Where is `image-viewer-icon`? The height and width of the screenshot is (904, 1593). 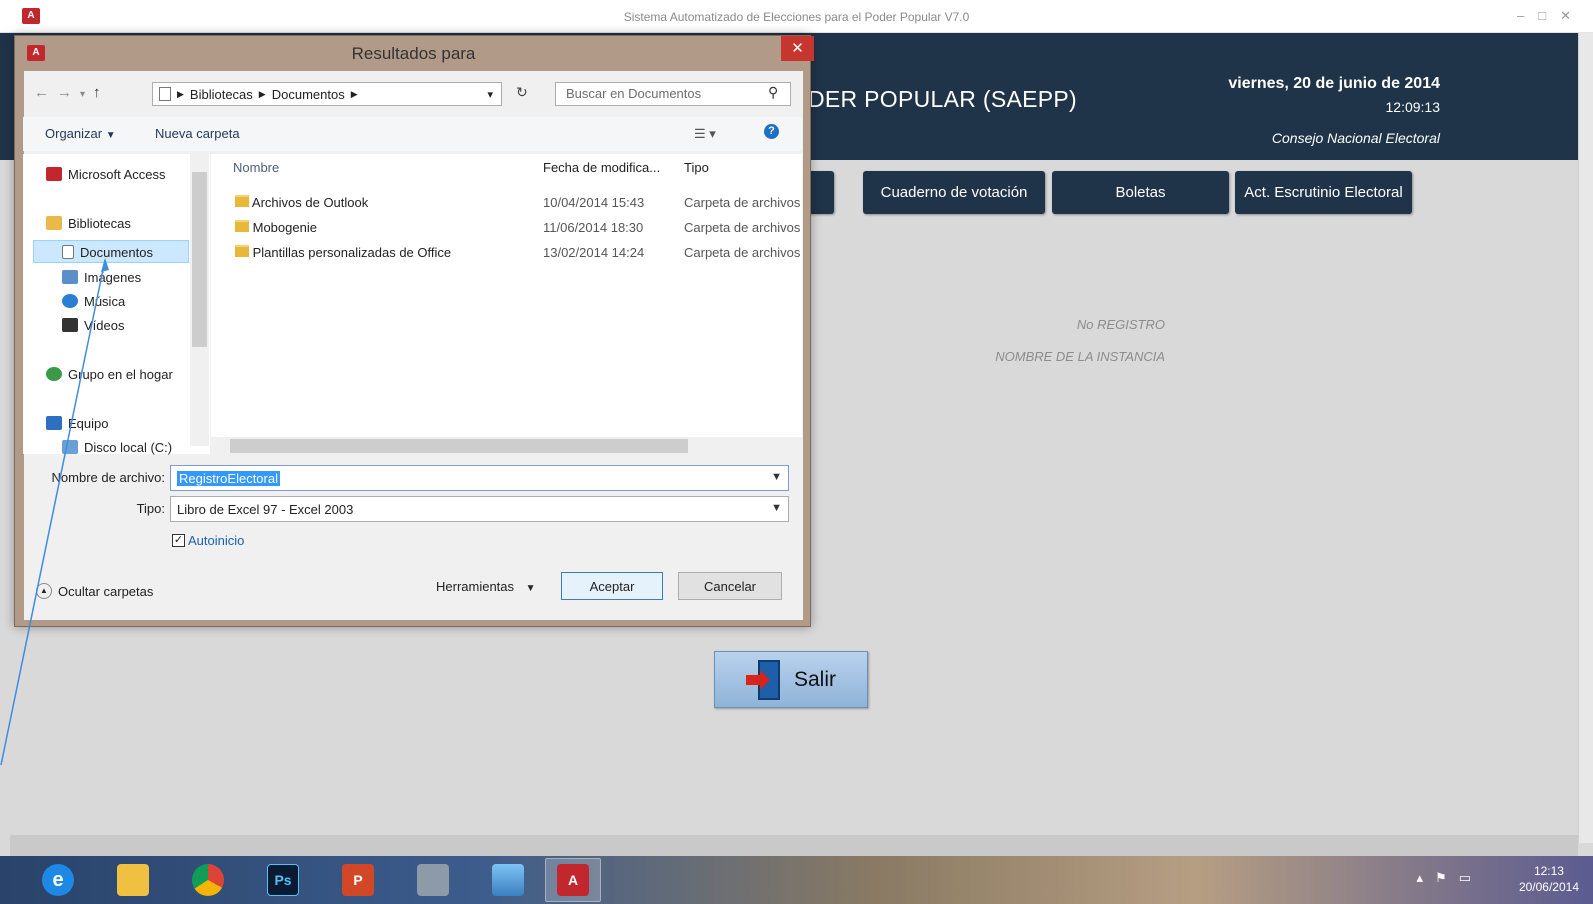
image-viewer-icon is located at coordinates (508, 880).